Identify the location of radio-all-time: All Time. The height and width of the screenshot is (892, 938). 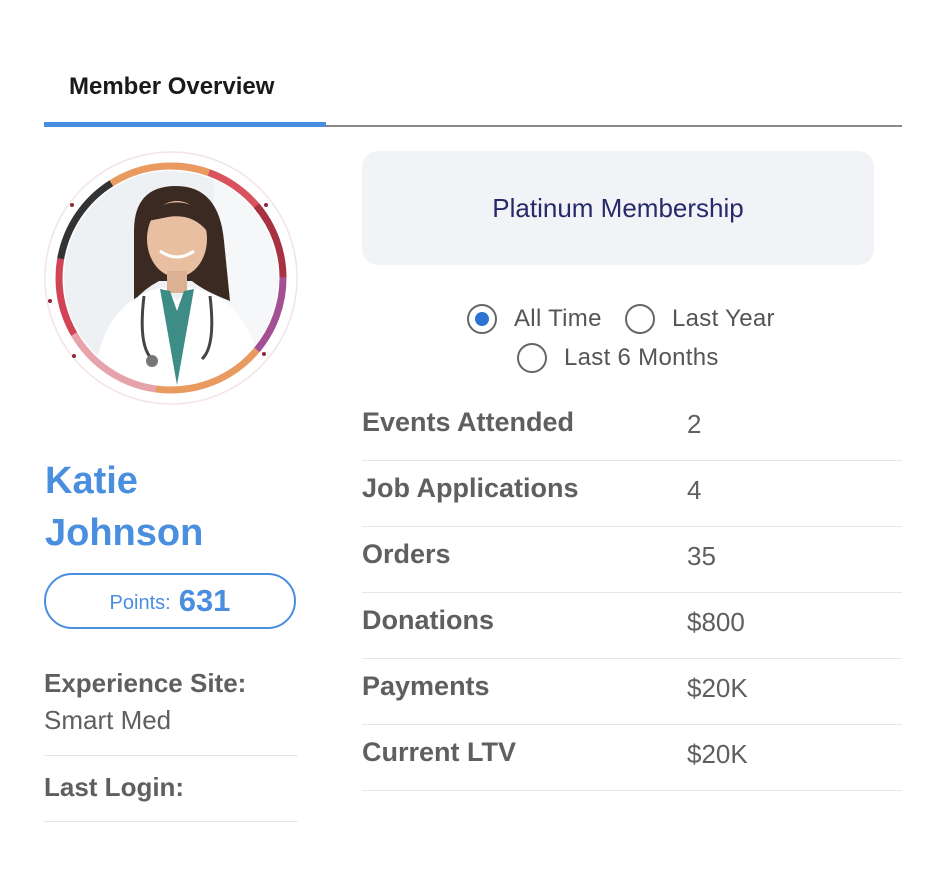
(534, 319).